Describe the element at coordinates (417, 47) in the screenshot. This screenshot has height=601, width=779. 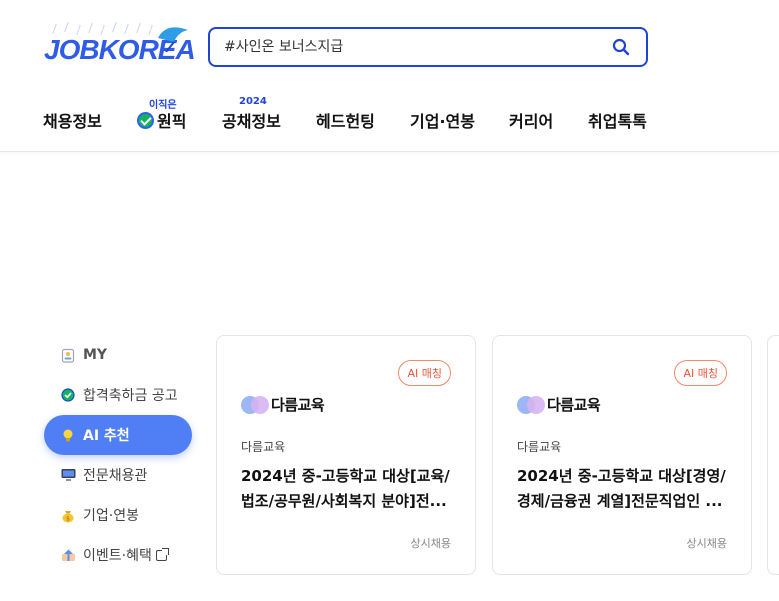
I see `search-input` at that location.